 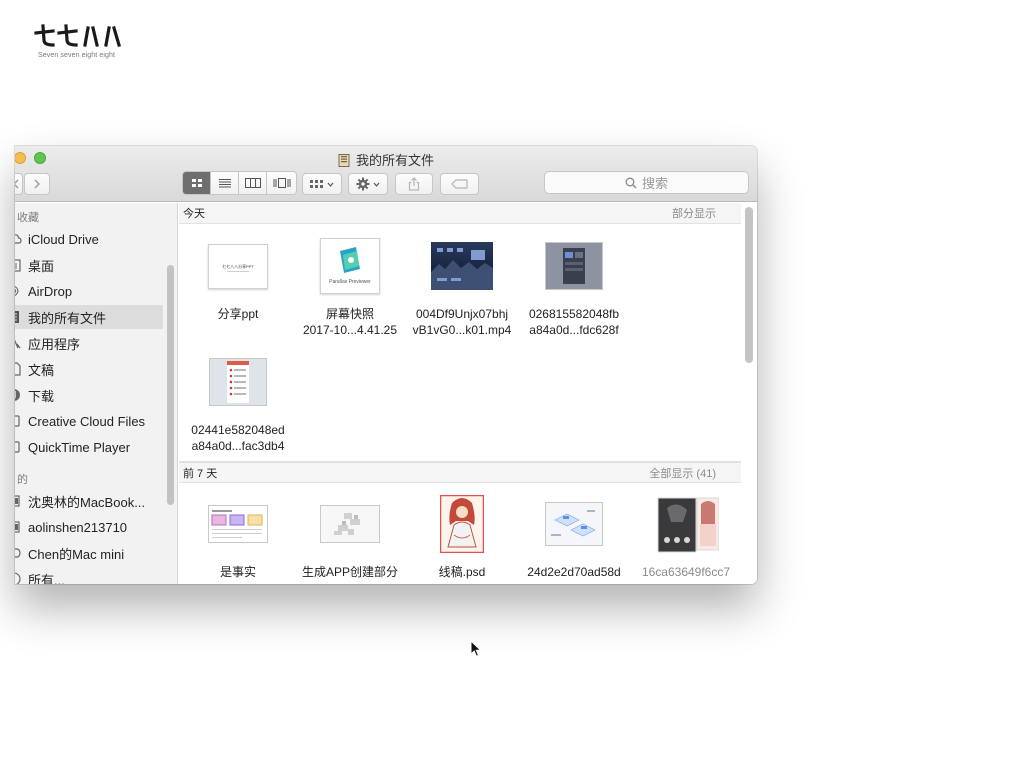 What do you see at coordinates (22, 480) in the screenshot?
I see `sidebar-shared-header: 的` at bounding box center [22, 480].